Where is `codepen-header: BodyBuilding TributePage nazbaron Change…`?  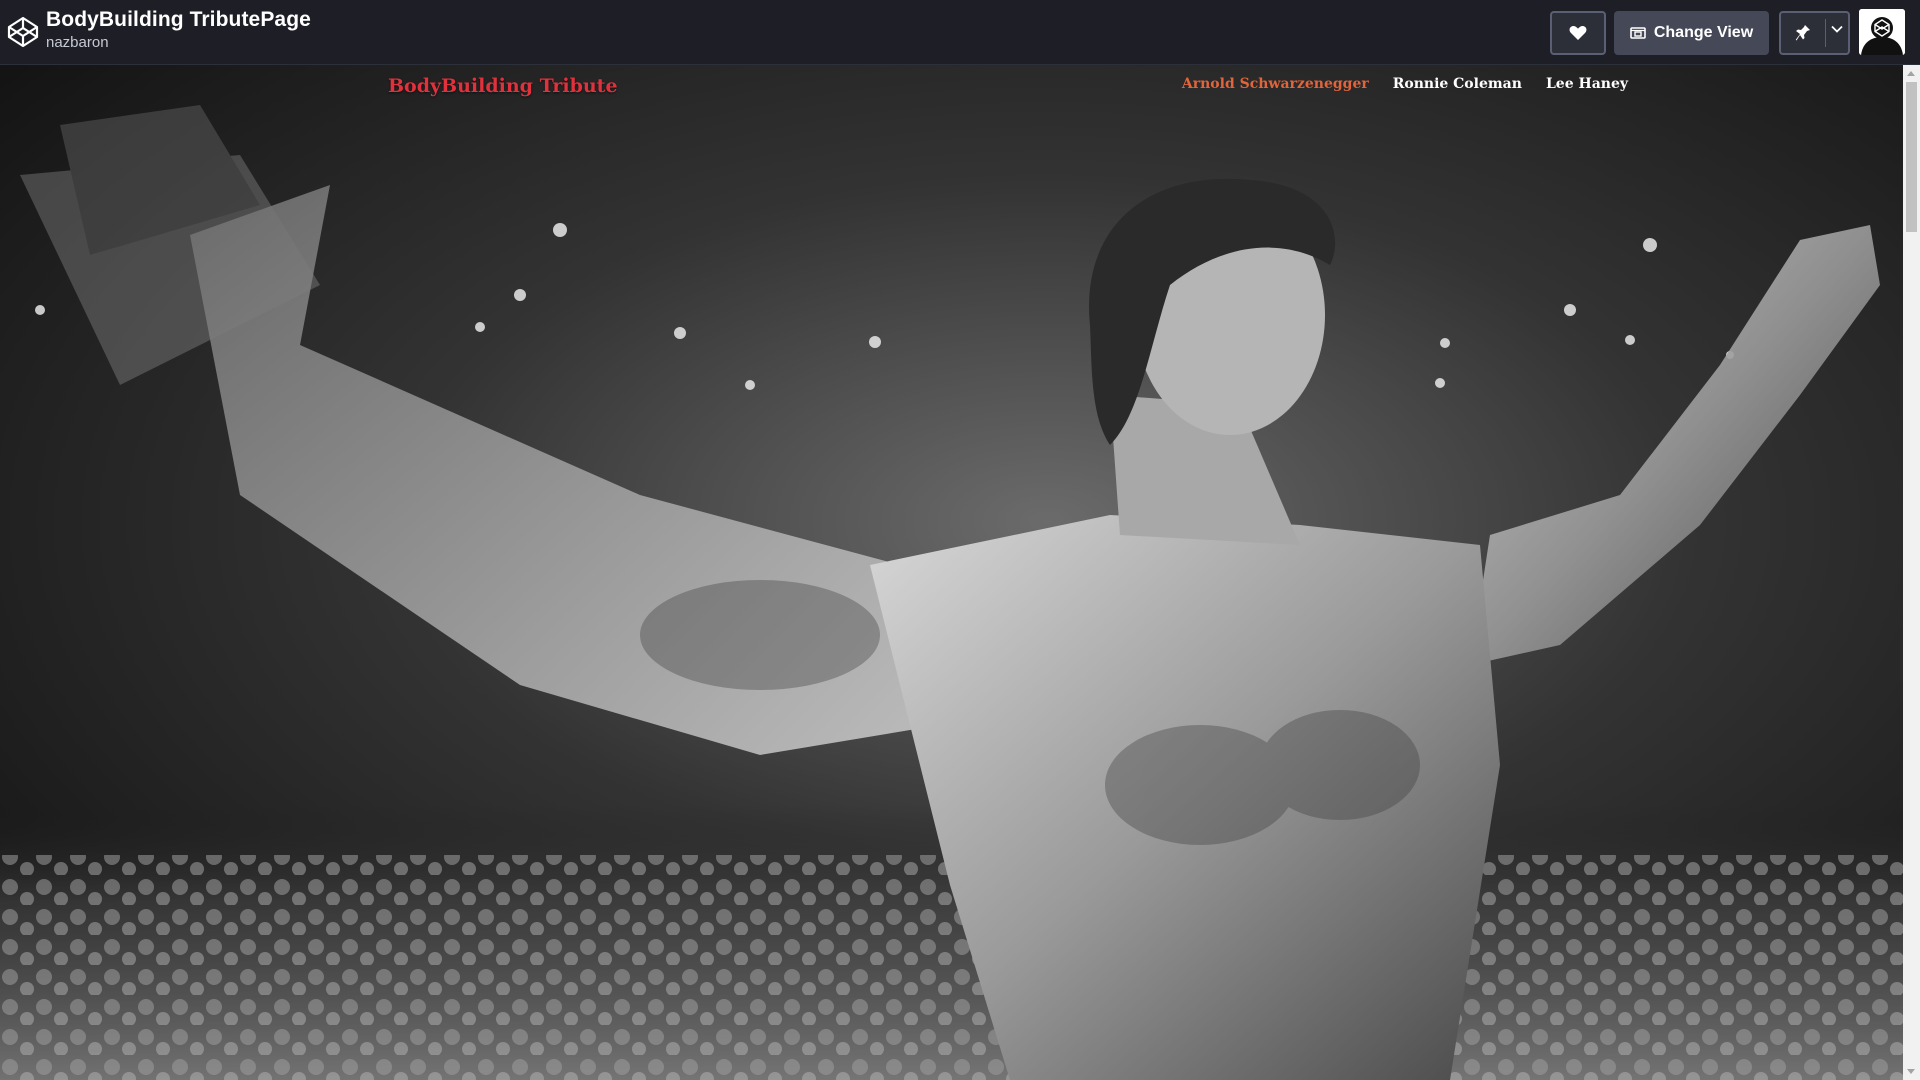 codepen-header: BodyBuilding TributePage nazbaron Change… is located at coordinates (960, 32).